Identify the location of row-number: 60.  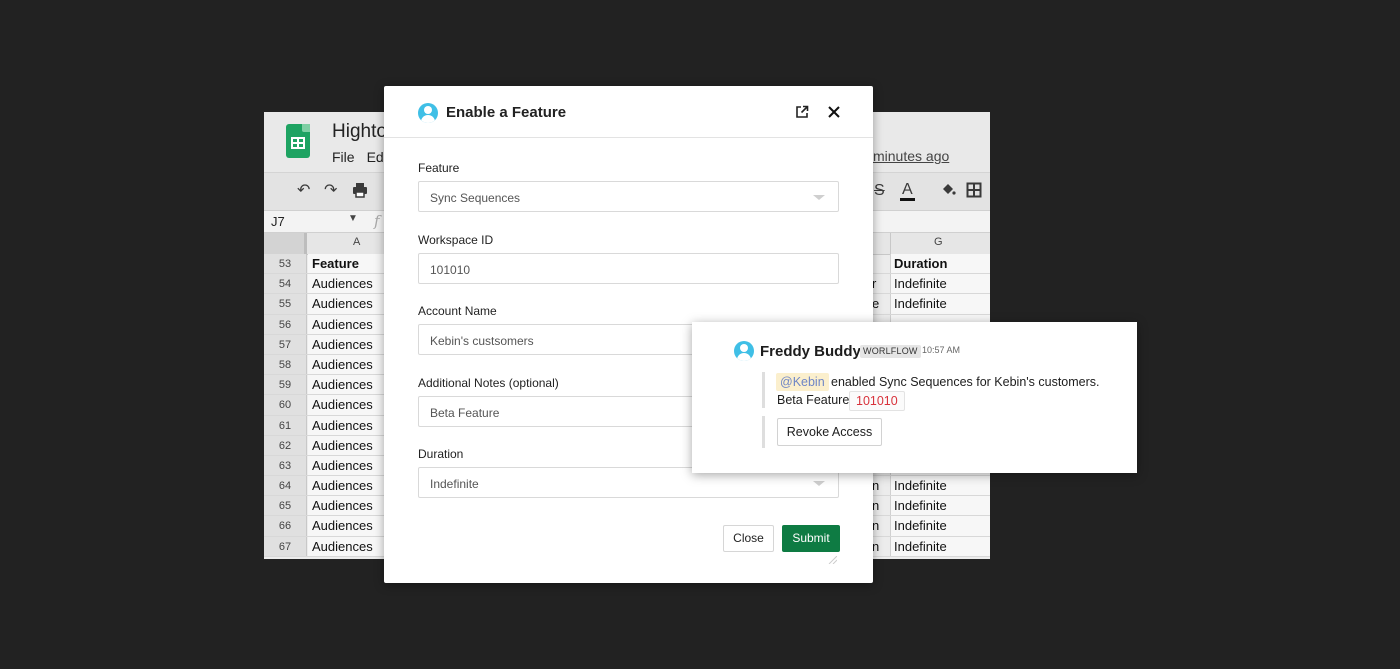
(285, 405).